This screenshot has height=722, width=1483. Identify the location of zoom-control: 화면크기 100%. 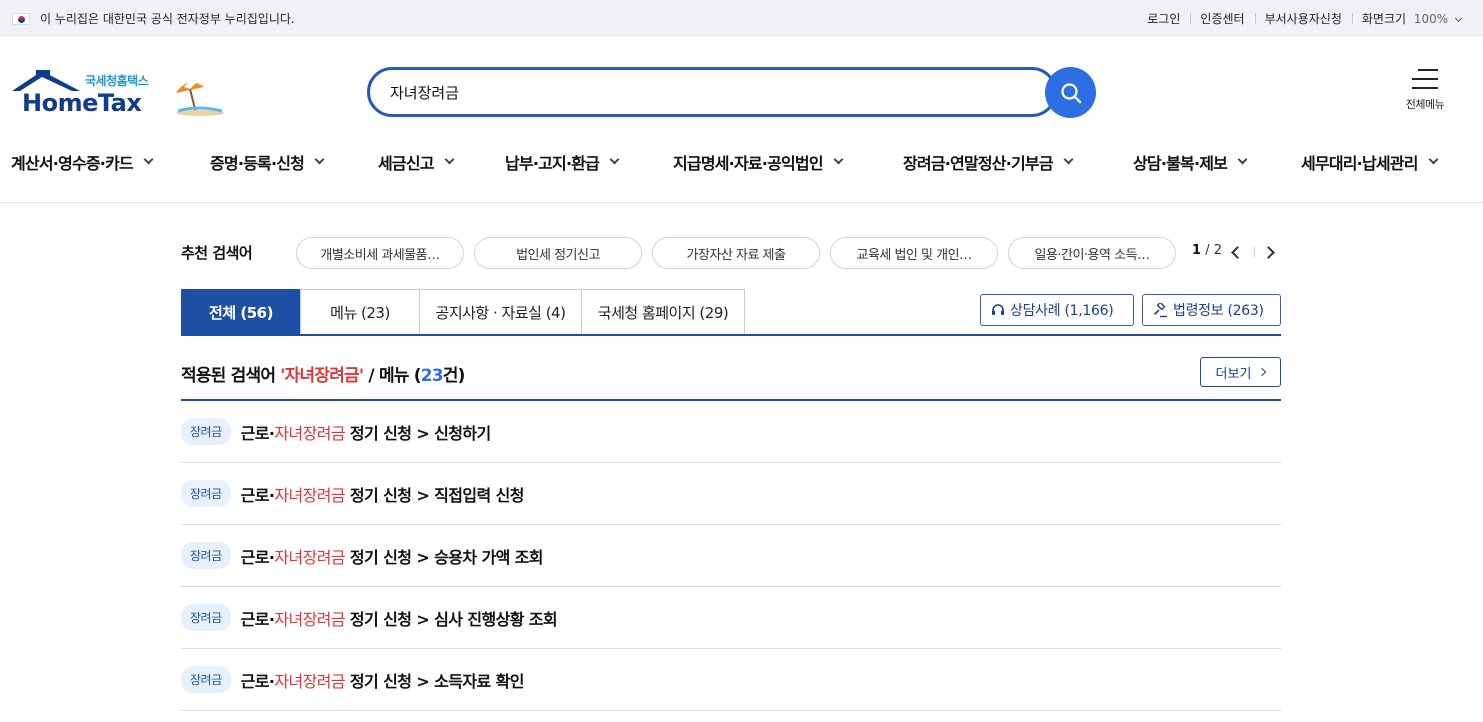
(1411, 18).